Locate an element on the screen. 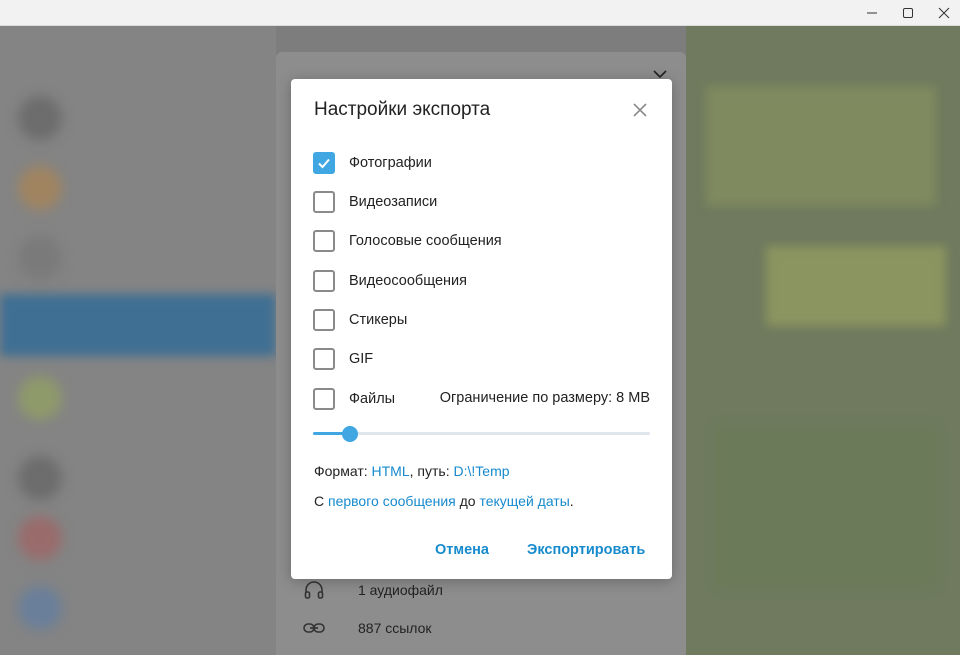  option-label: Видеозаписи is located at coordinates (393, 202).